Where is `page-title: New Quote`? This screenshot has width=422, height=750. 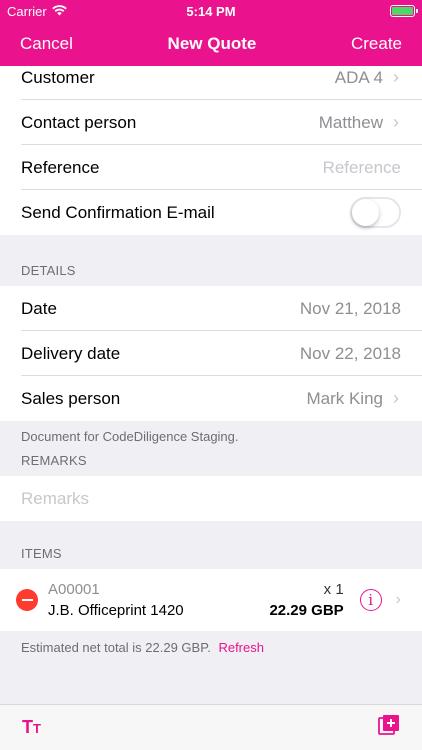
page-title: New Quote is located at coordinates (212, 43).